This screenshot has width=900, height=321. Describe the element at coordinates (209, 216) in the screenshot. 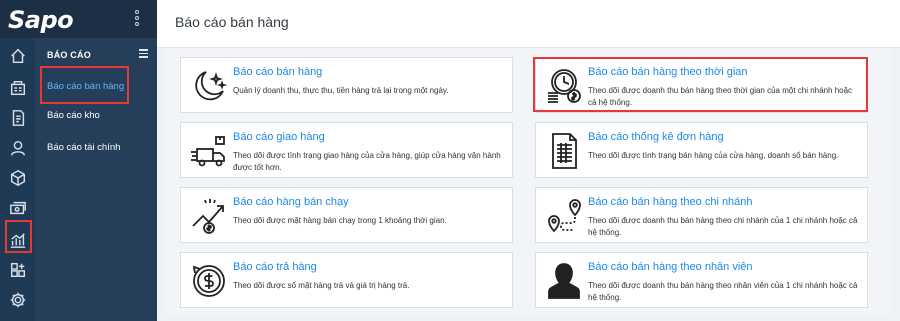

I see `trending-money-icon` at that location.